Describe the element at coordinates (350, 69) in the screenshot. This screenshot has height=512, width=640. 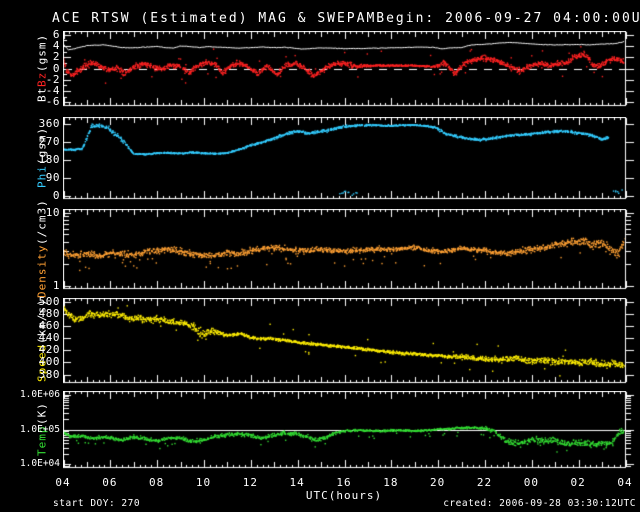
I see `panel-bt-bz-canvas` at that location.